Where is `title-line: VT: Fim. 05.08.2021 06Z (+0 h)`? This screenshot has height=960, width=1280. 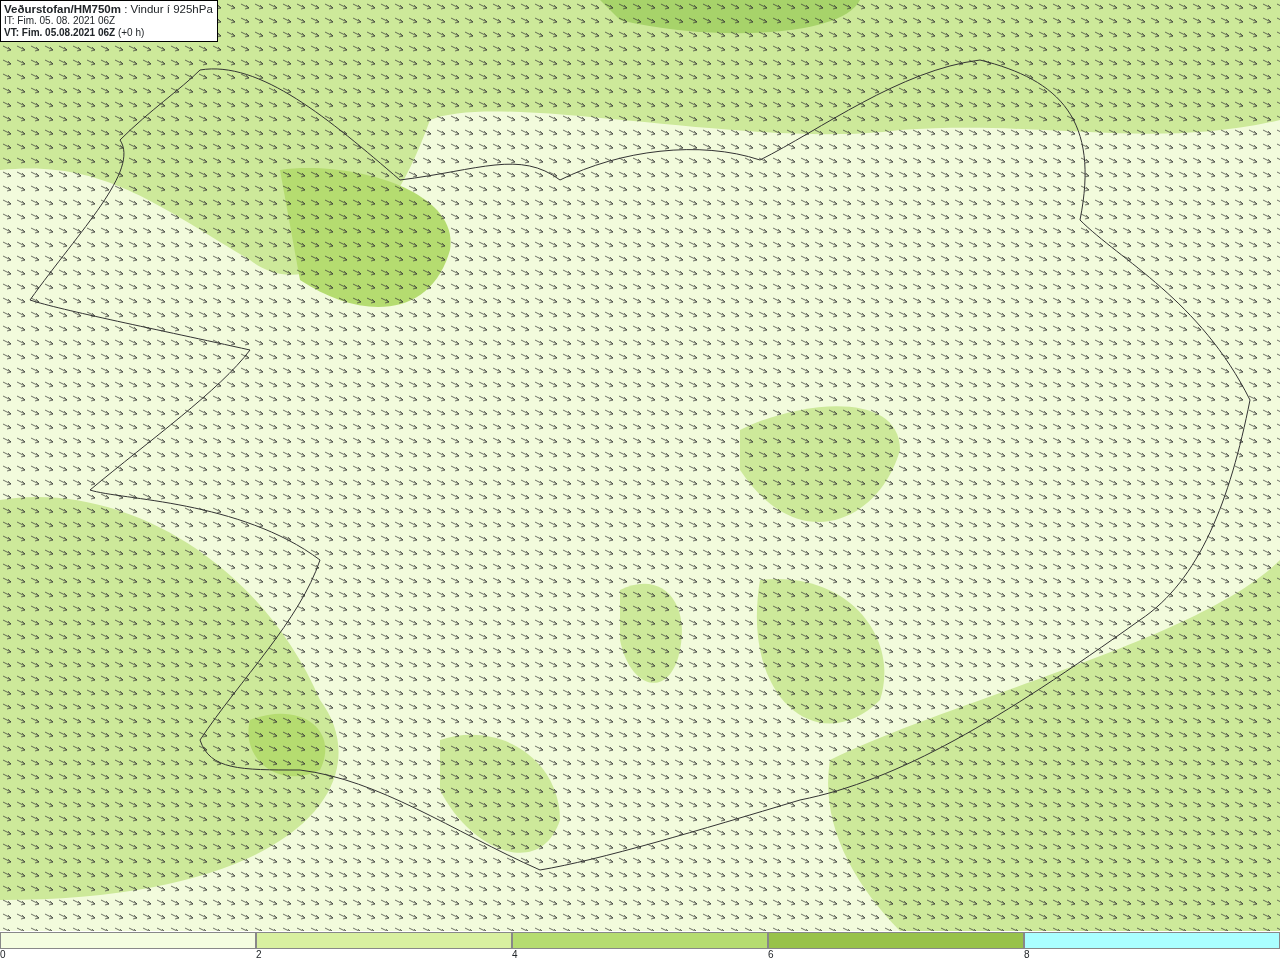 title-line: VT: Fim. 05.08.2021 06Z (+0 h) is located at coordinates (75, 33).